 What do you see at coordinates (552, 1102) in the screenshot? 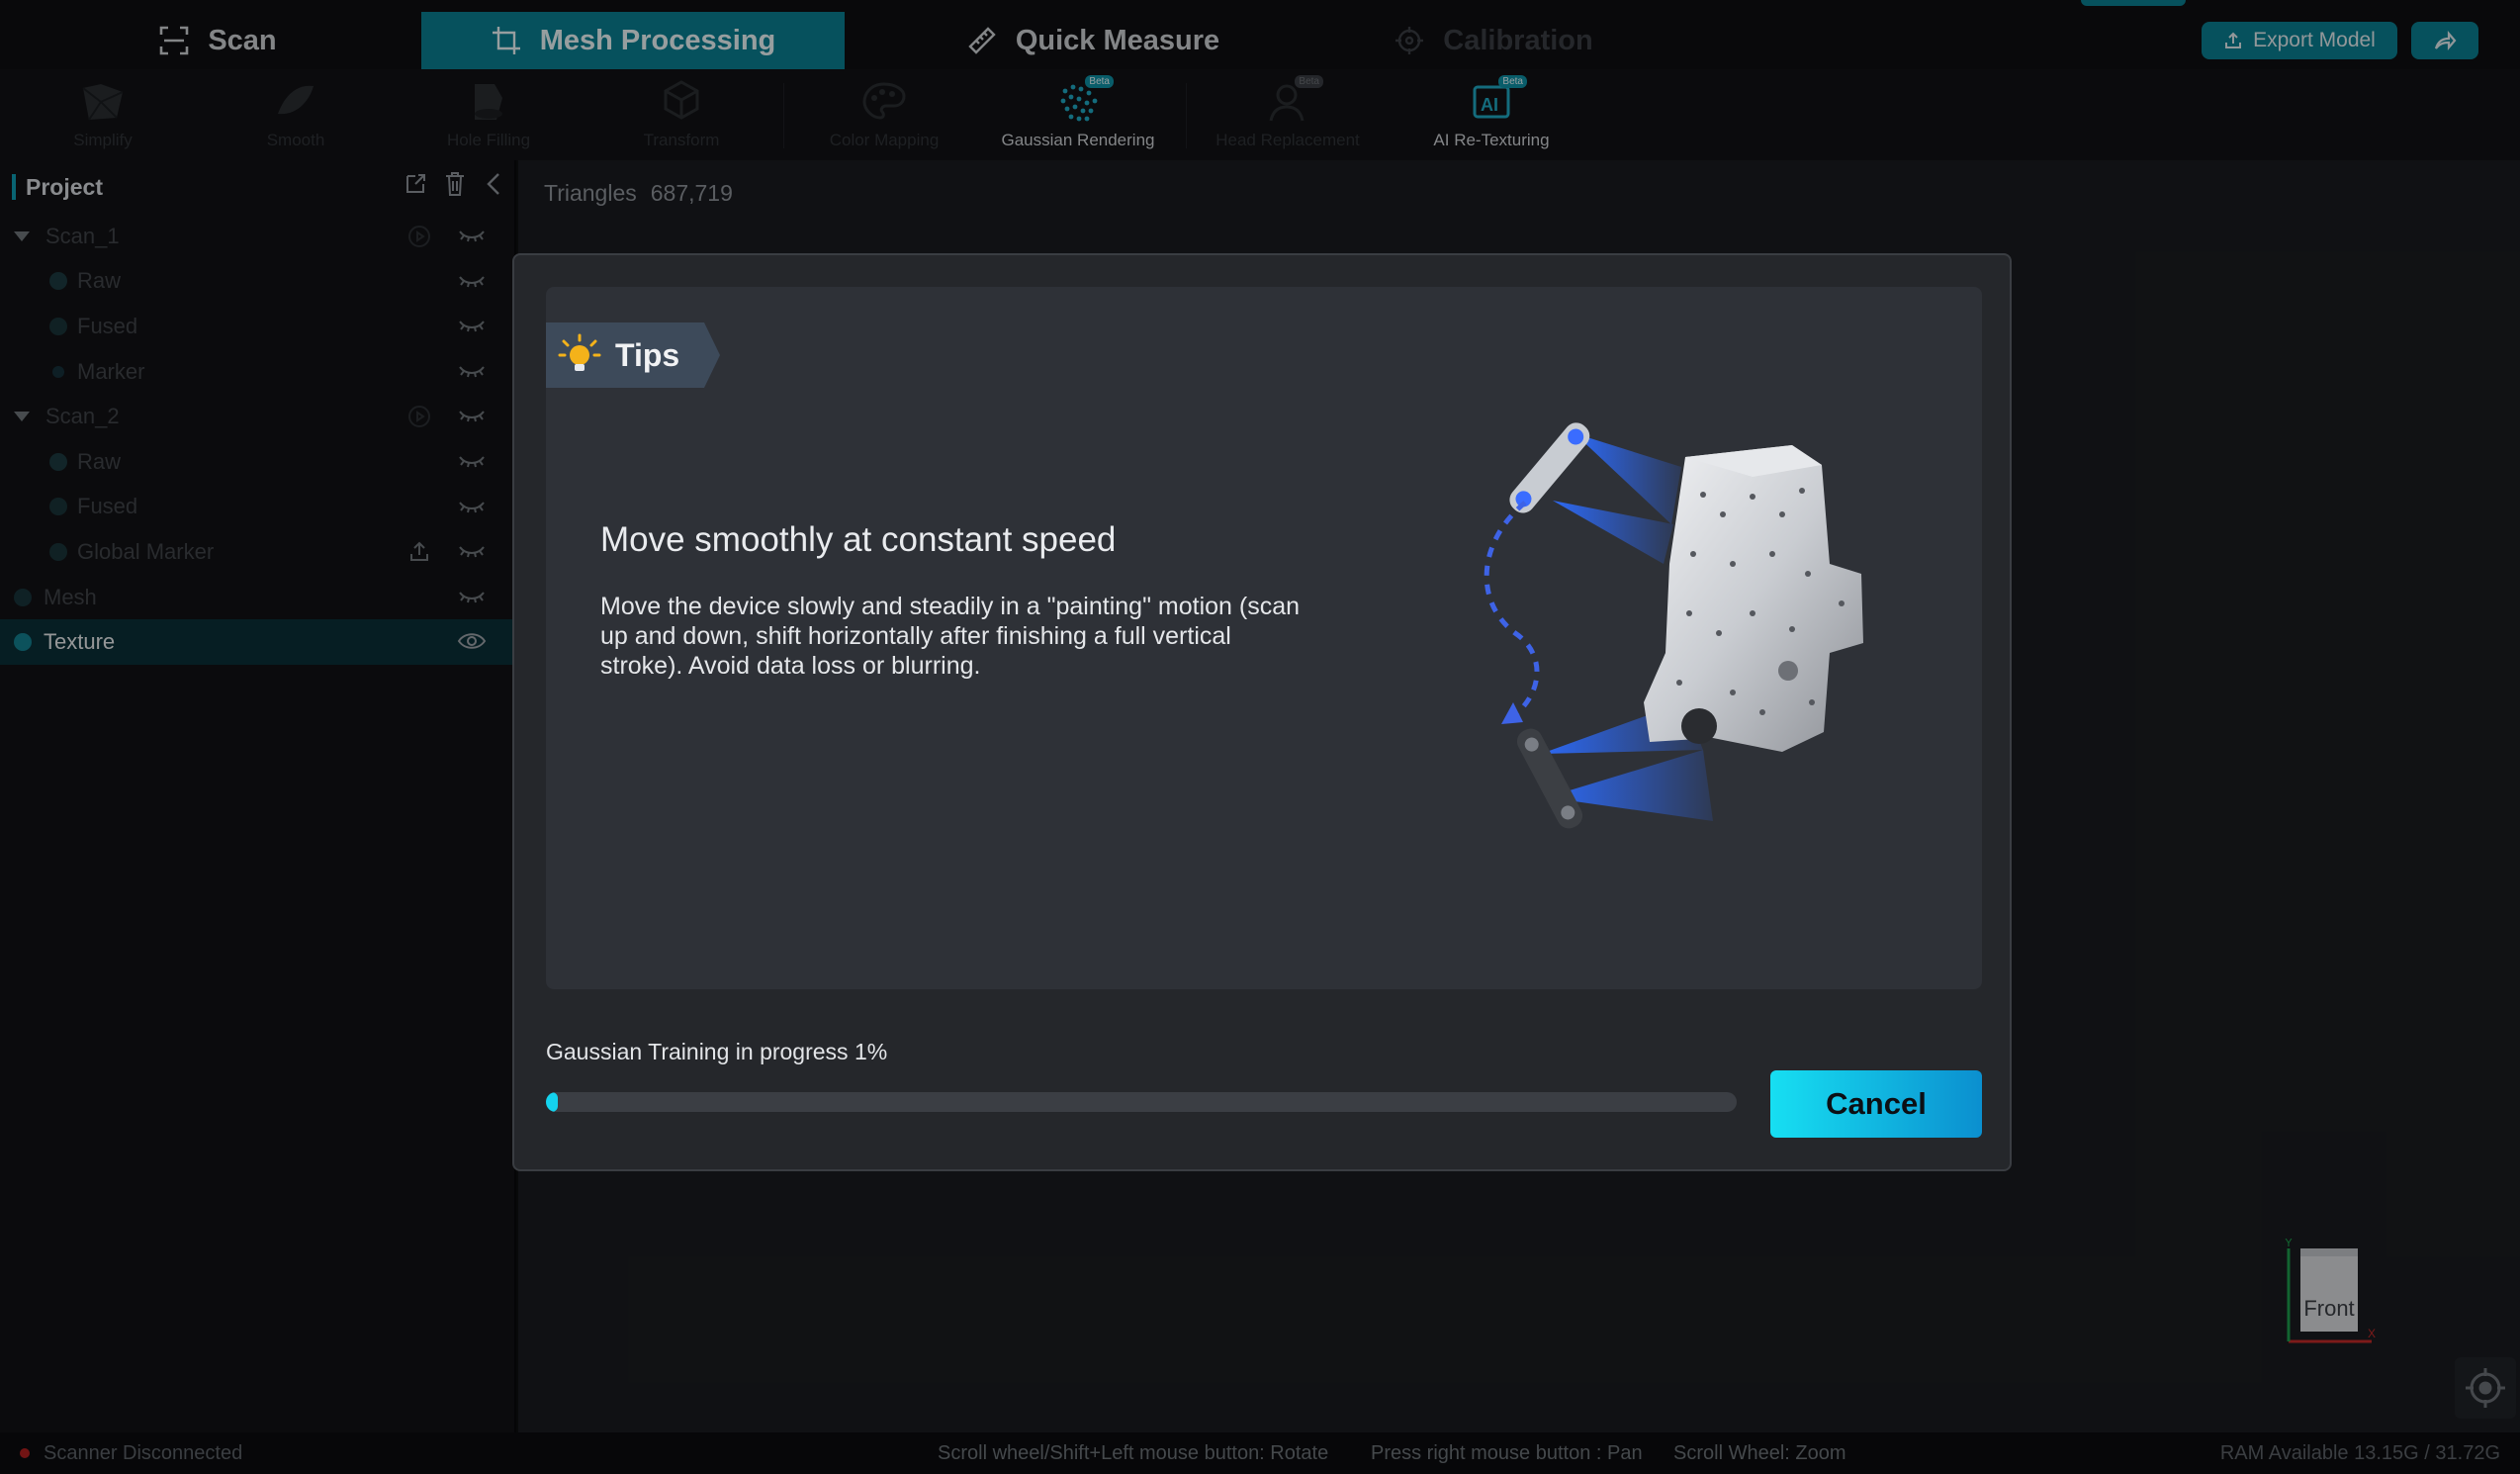
I see `progress-fill` at bounding box center [552, 1102].